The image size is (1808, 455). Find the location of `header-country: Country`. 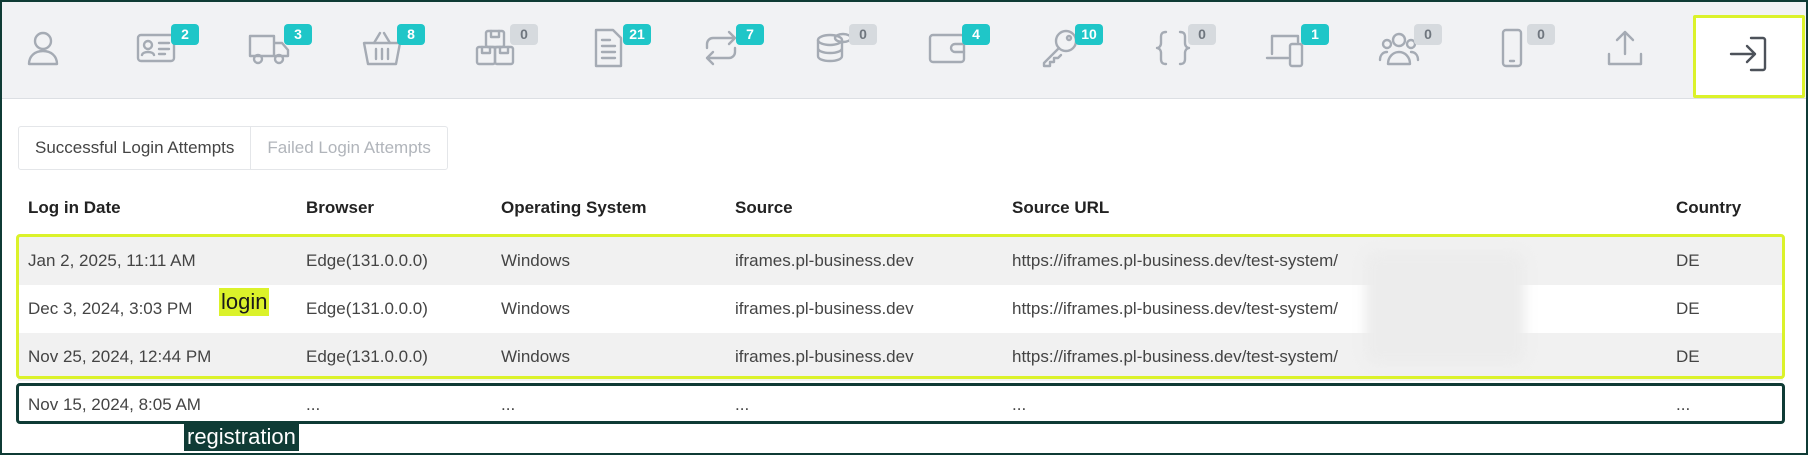

header-country: Country is located at coordinates (1708, 208).